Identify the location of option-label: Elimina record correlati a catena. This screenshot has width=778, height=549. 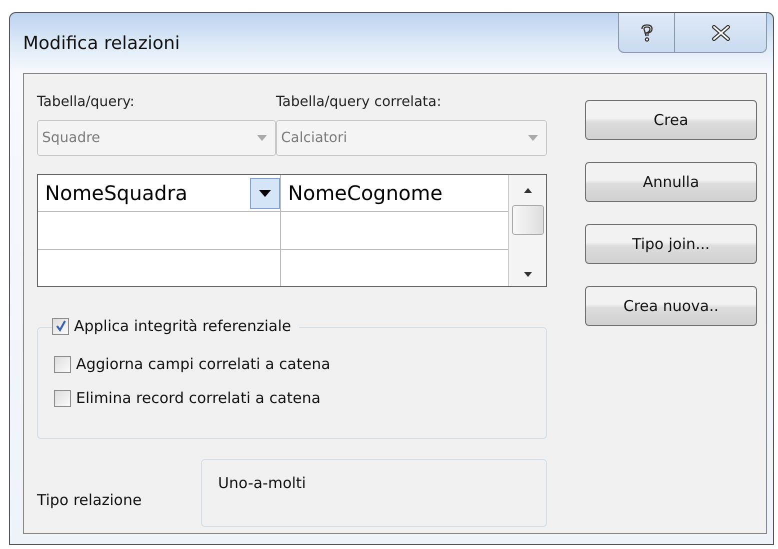
(198, 398).